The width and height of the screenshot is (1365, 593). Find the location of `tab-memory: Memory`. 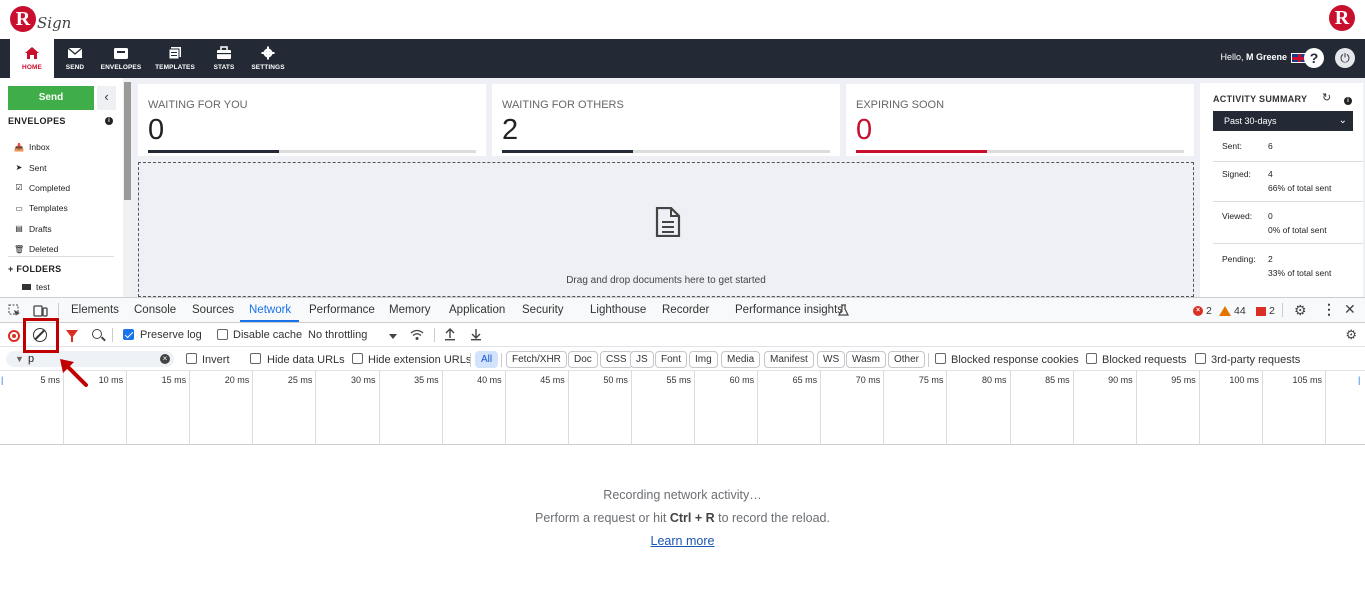

tab-memory: Memory is located at coordinates (410, 310).